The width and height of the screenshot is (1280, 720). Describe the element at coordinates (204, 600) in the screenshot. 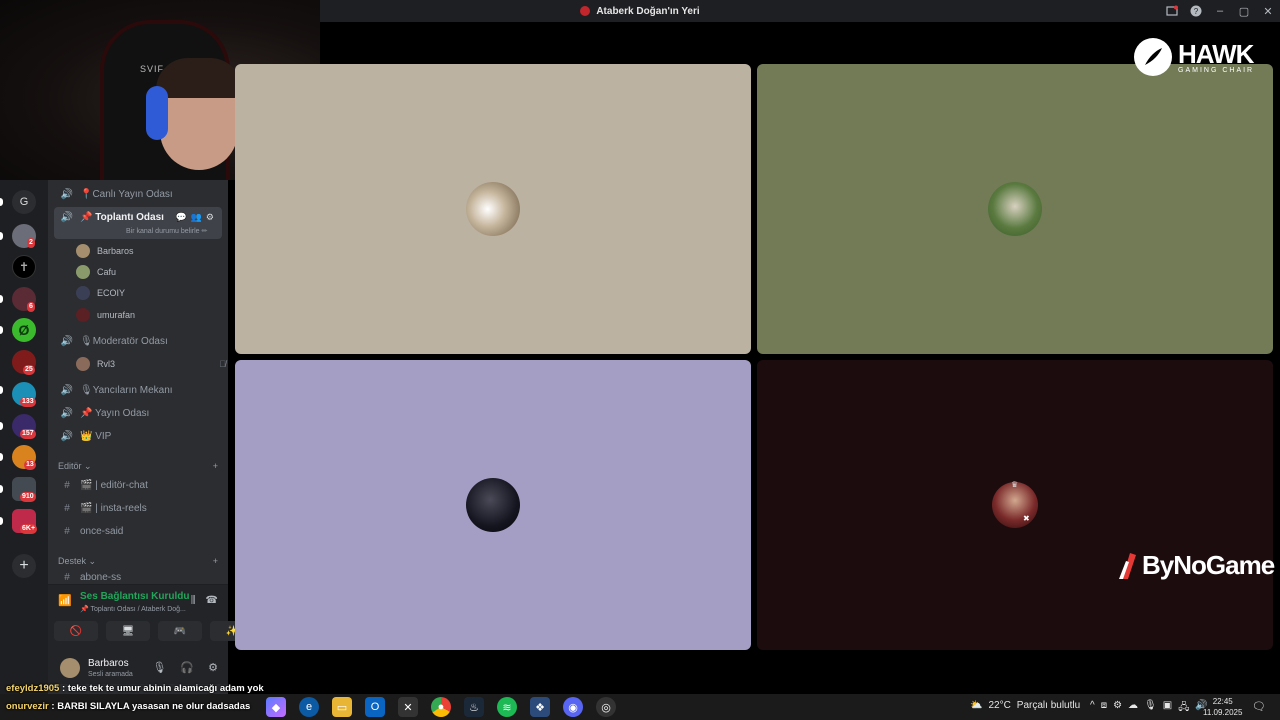

I see `voice-panel-actions: ⫼ ☎` at that location.